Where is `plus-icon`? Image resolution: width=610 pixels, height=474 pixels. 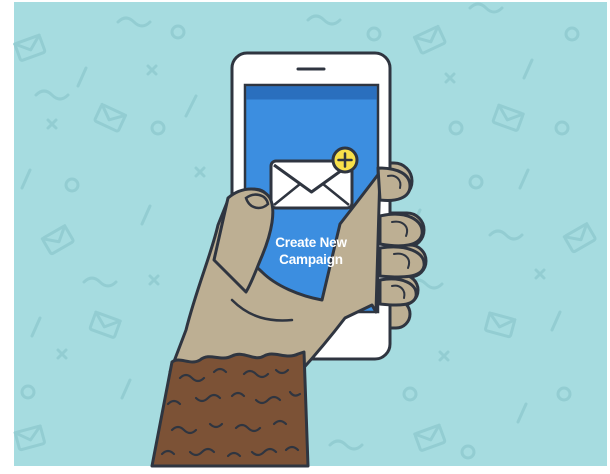
plus-icon is located at coordinates (345, 160).